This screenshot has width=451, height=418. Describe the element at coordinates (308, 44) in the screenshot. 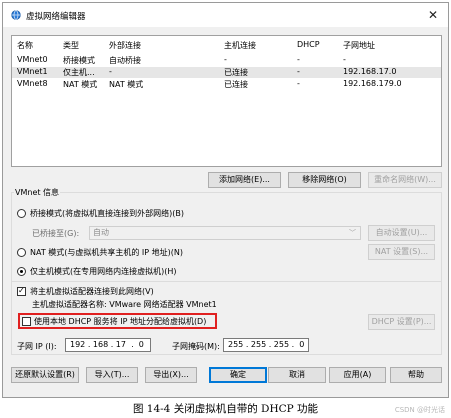

I see `column-header-dhcp: DHCP` at that location.